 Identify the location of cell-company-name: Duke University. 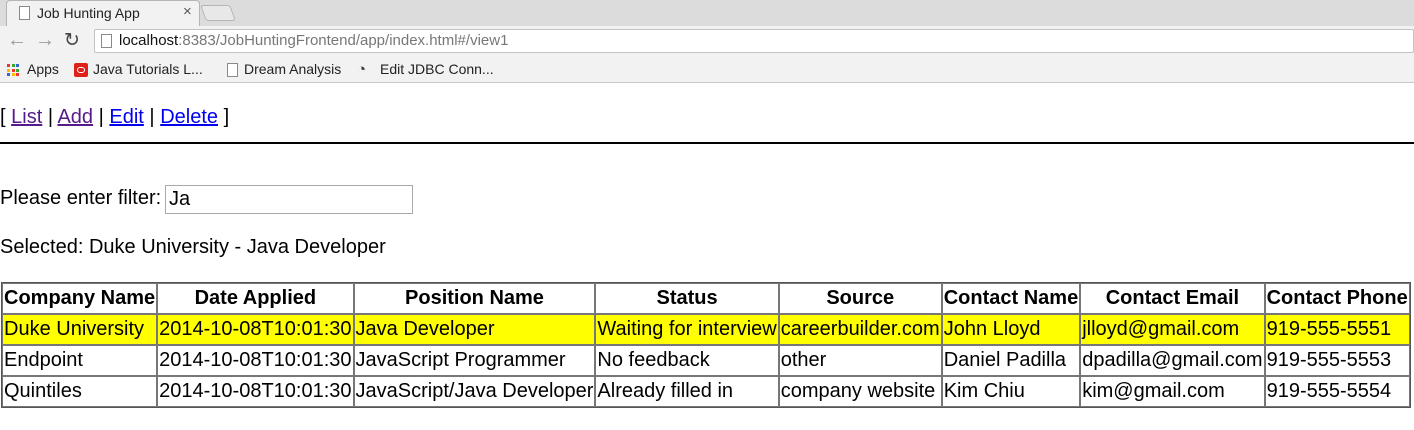
(80, 329).